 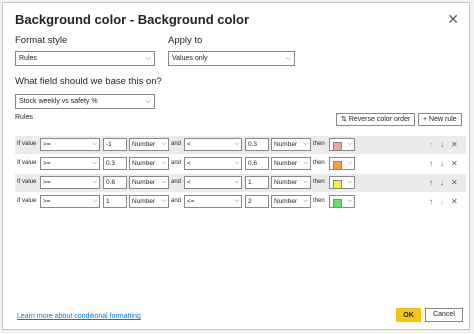 I want to click on format-style-select: Rules ⌵, so click(x=85, y=58).